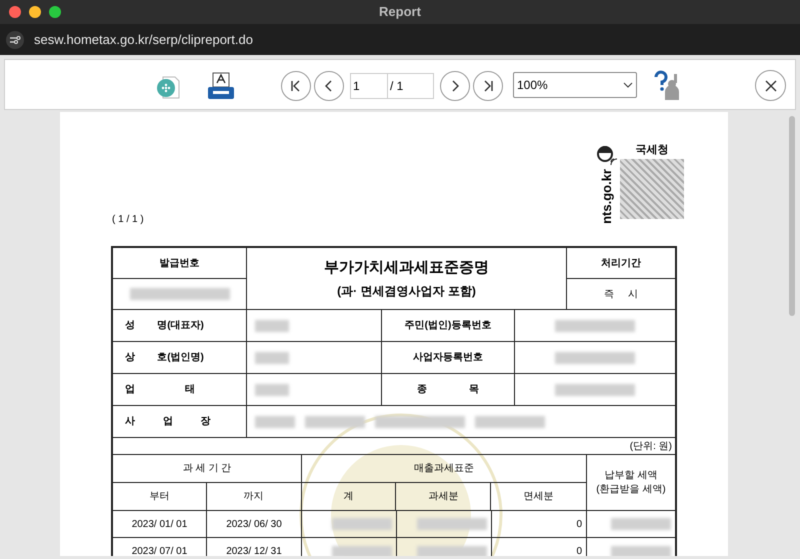 This screenshot has width=800, height=559. What do you see at coordinates (575, 85) in the screenshot?
I see `zoom-dropdown: 100%` at bounding box center [575, 85].